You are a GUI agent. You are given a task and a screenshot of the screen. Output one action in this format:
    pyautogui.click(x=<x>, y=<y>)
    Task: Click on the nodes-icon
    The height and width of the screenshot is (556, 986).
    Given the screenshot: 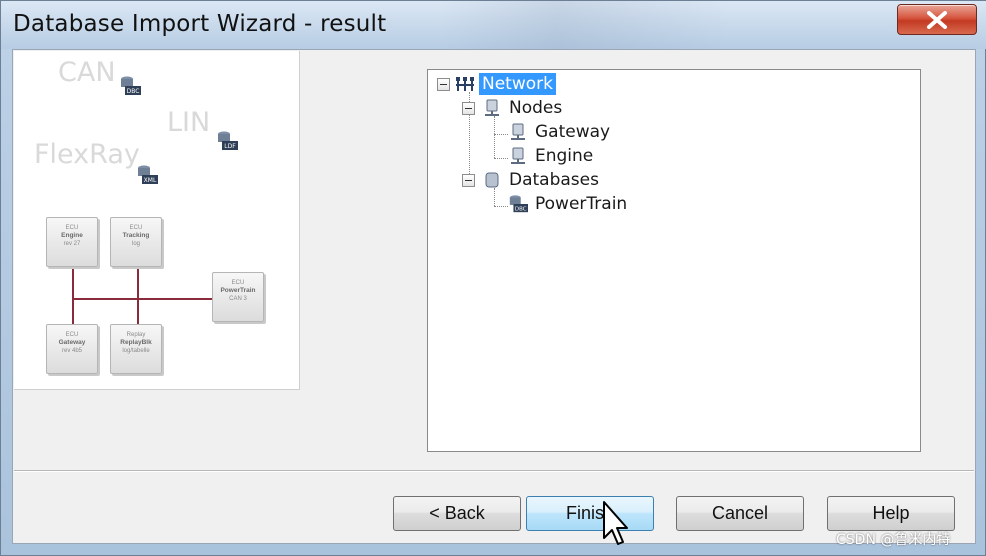 What is the action you would take?
    pyautogui.click(x=492, y=107)
    